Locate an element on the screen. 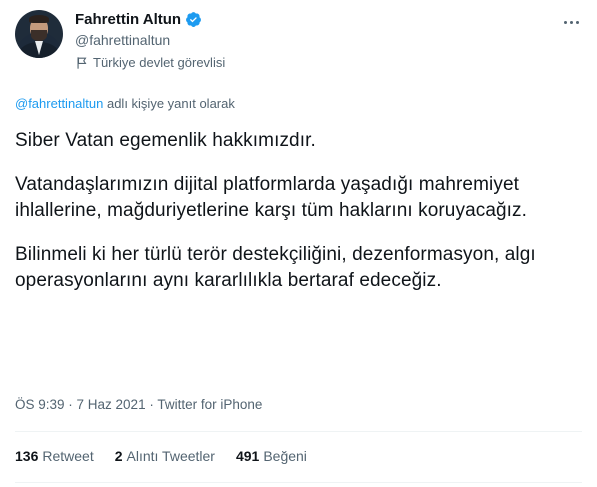 The height and width of the screenshot is (487, 597). verified-badge-icon is located at coordinates (194, 19).